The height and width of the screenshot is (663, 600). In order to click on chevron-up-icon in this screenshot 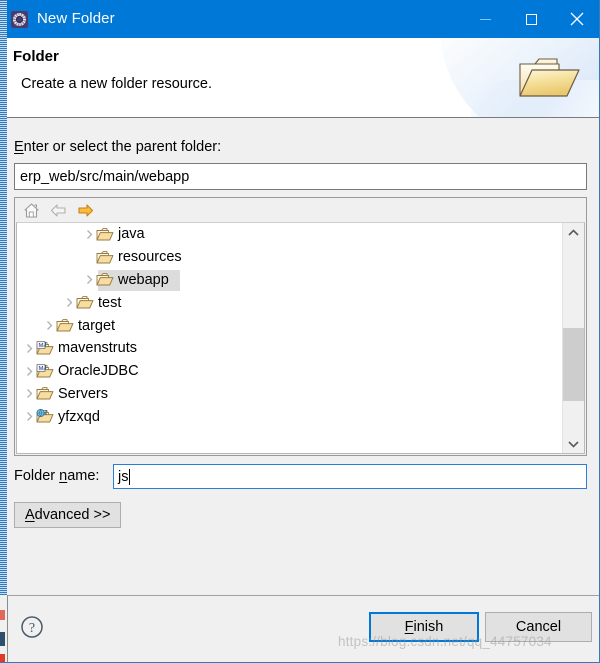, I will do `click(573, 232)`.